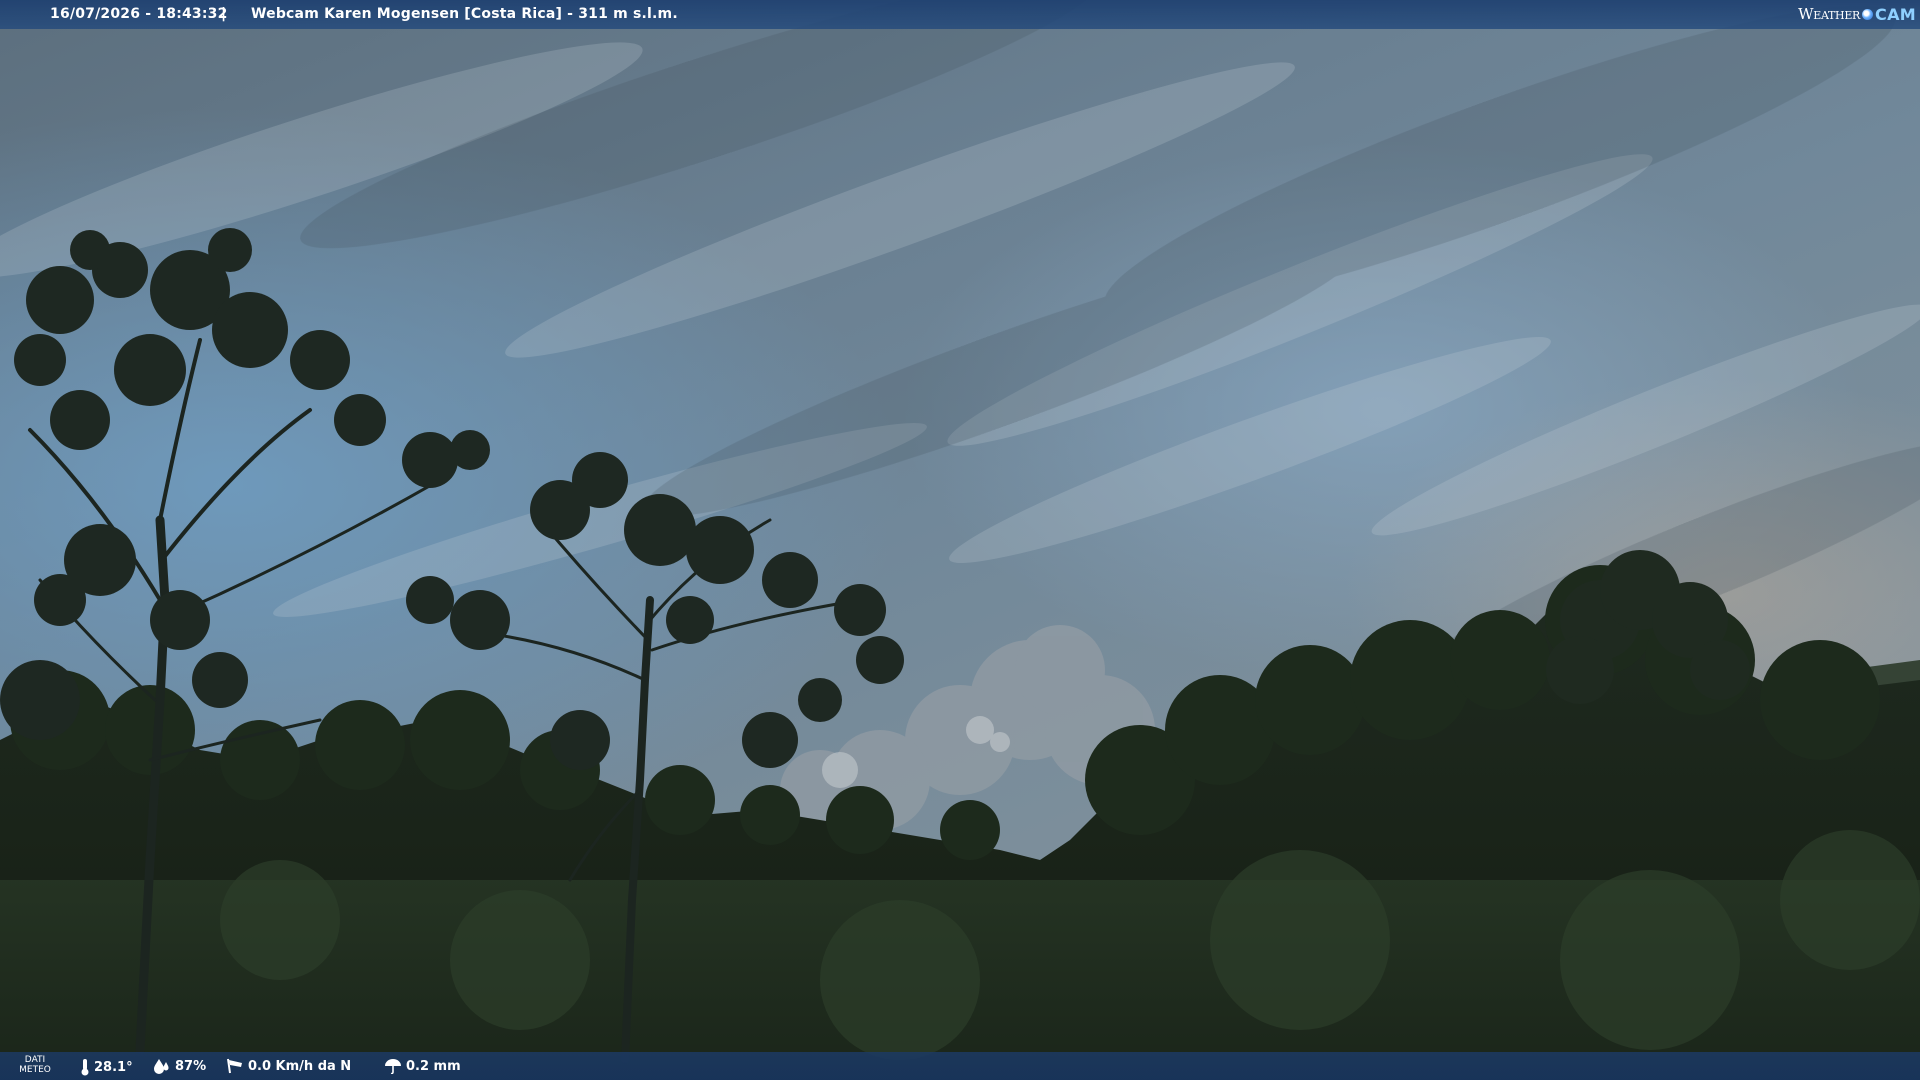 Image resolution: width=1920 pixels, height=1080 pixels. What do you see at coordinates (1829, 14) in the screenshot?
I see `brand-weather: Weather` at bounding box center [1829, 14].